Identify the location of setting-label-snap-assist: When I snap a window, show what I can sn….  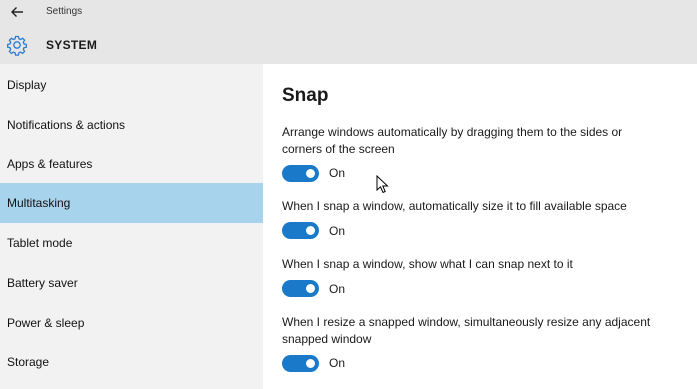
(427, 264).